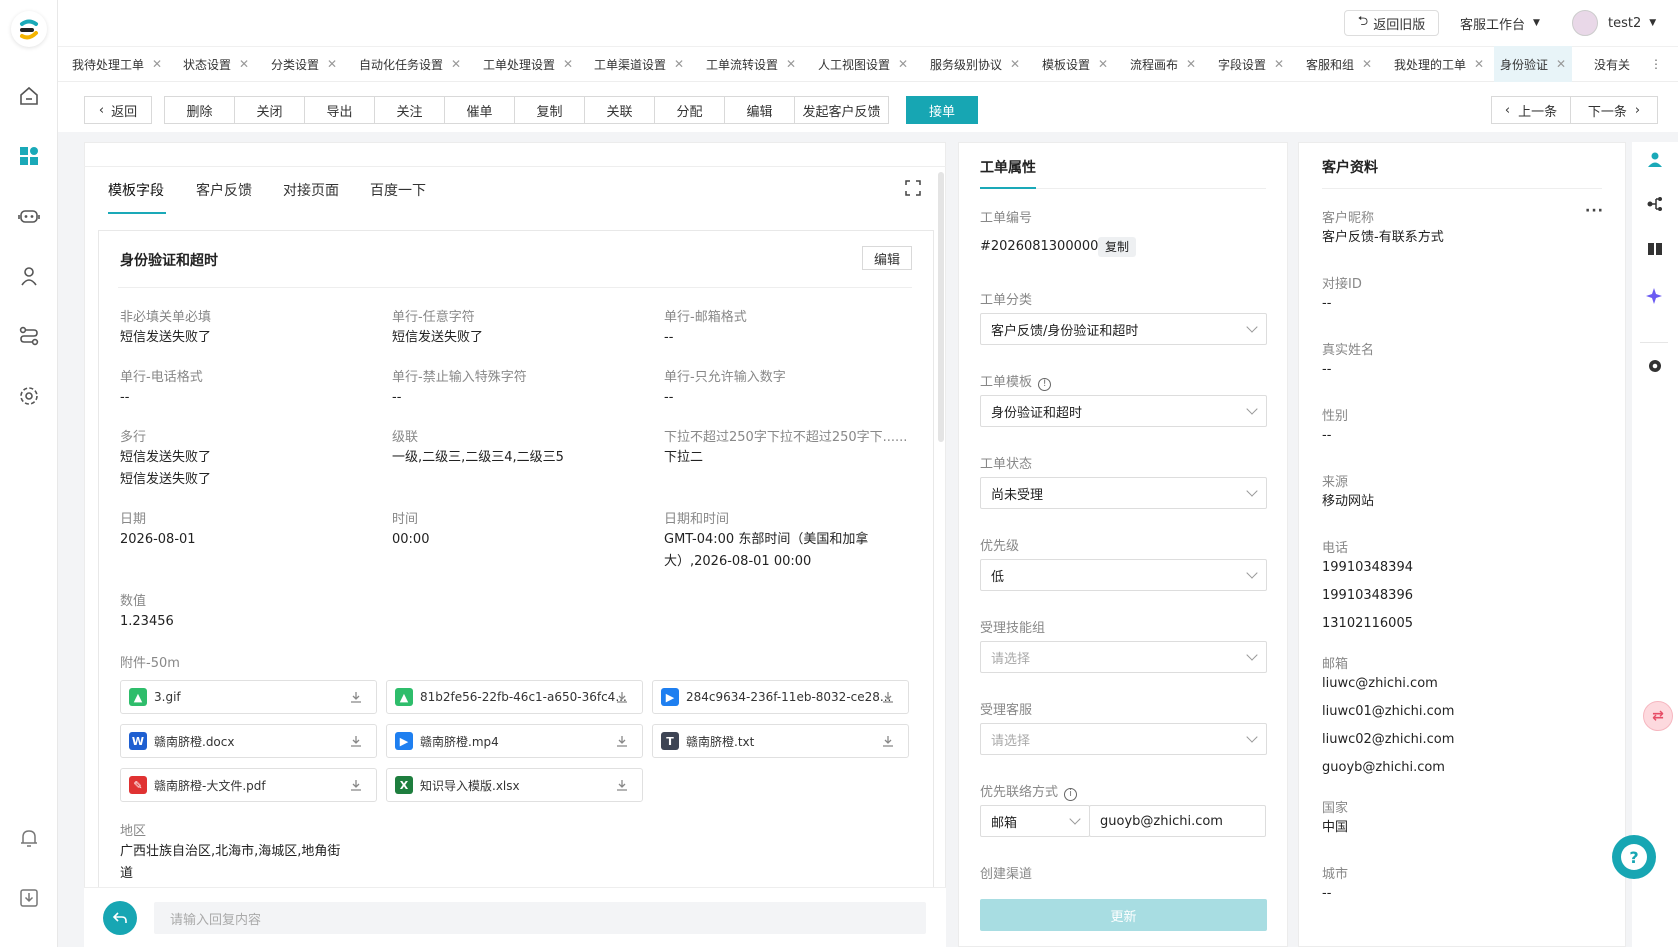 This screenshot has height=947, width=1678. What do you see at coordinates (136, 190) in the screenshot?
I see `content-tab-0: 模板字段` at bounding box center [136, 190].